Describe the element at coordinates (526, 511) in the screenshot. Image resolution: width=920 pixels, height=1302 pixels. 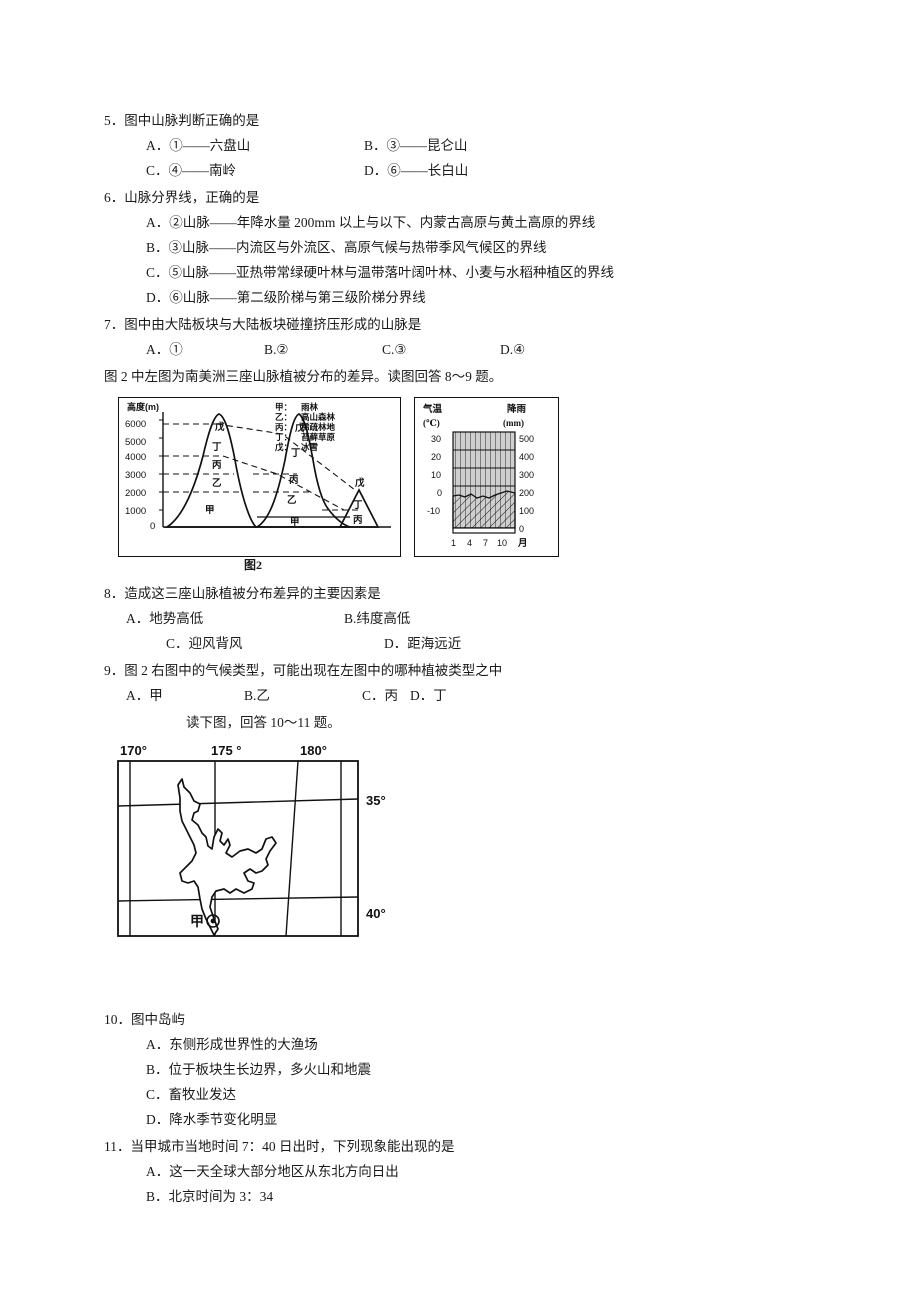
I see `precip-tick-100: 100` at that location.